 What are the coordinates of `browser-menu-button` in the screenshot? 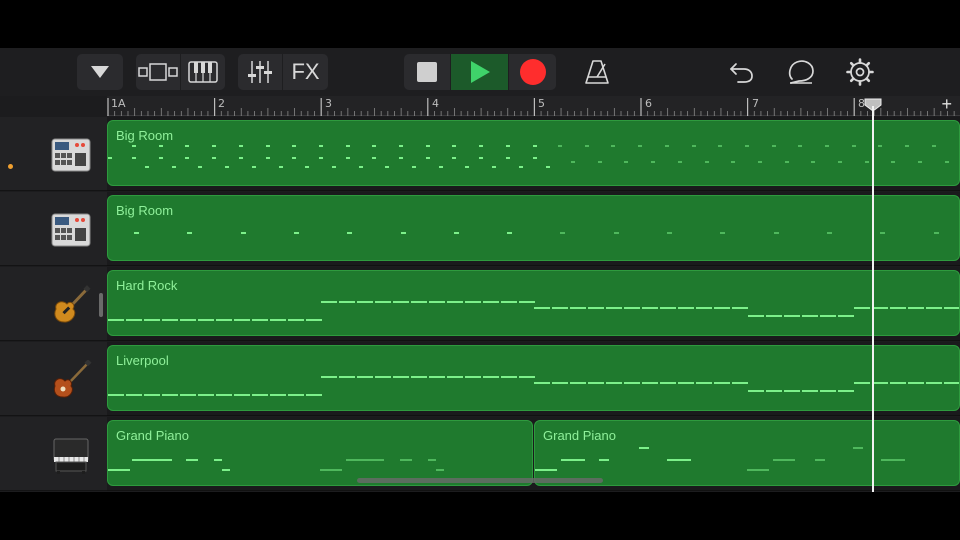 It's located at (100, 72).